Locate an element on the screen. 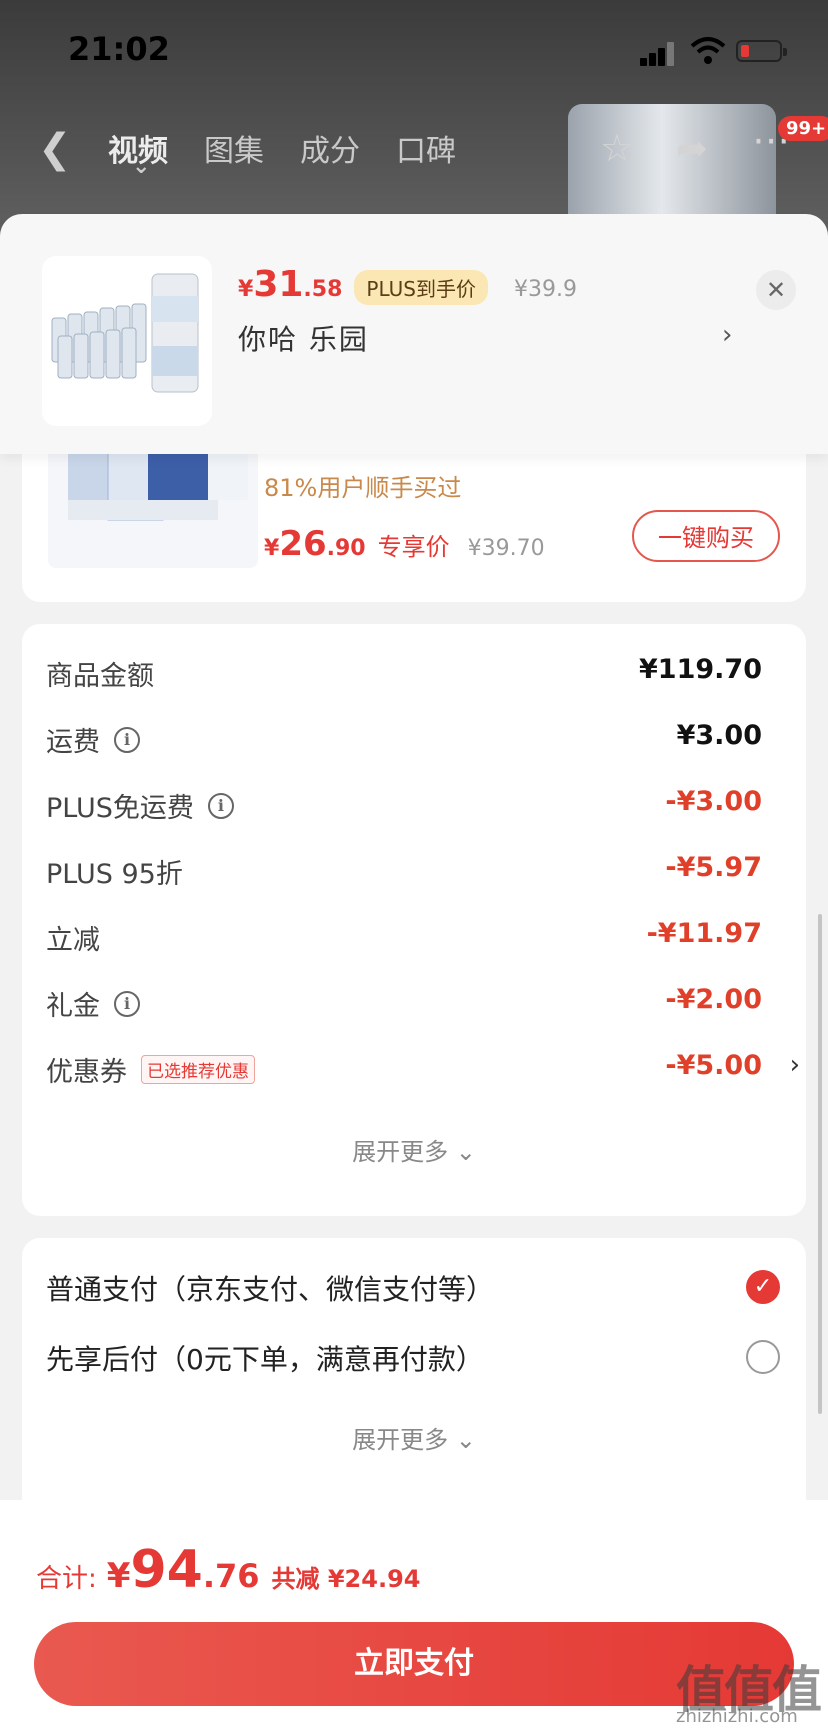 This screenshot has width=828, height=1734. amount-value: ¥119.70 is located at coordinates (700, 669).